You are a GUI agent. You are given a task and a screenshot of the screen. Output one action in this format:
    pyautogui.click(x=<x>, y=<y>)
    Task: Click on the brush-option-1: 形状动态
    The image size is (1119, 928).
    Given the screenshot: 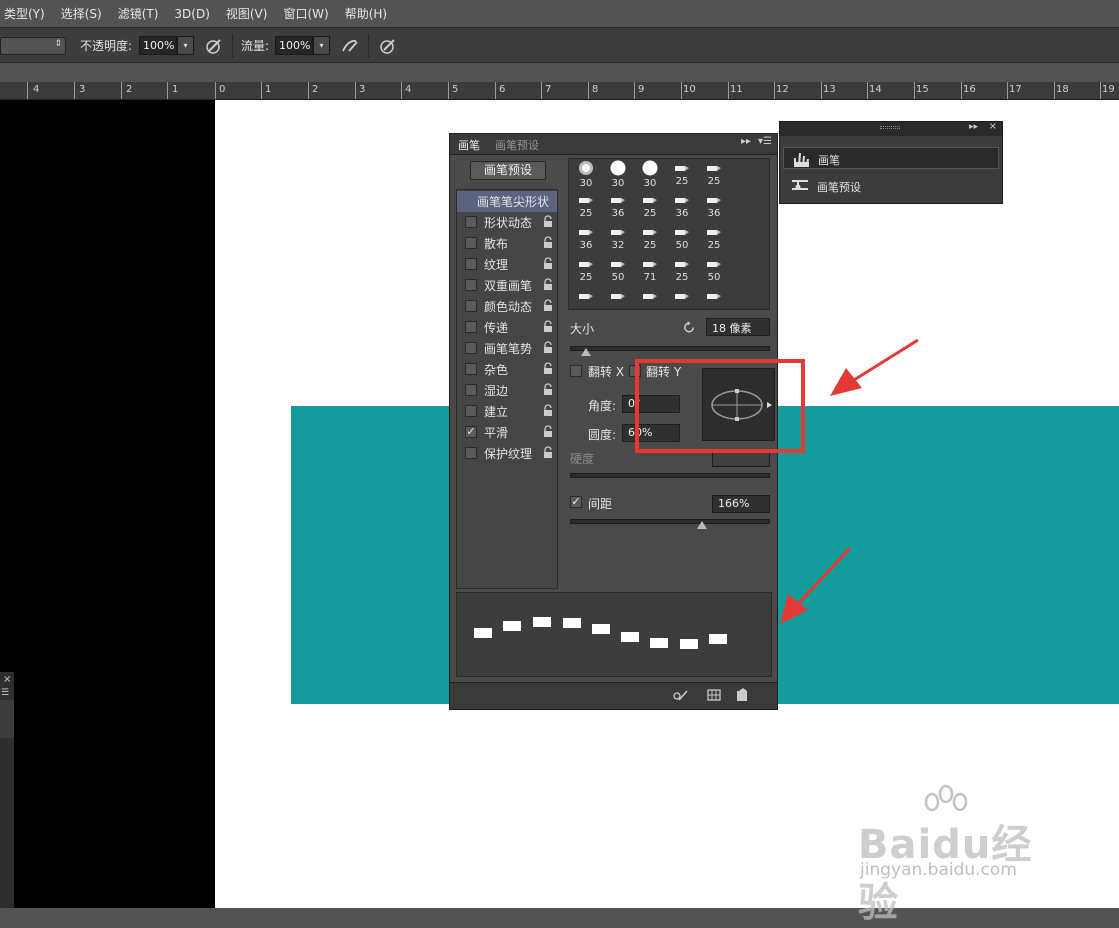 What is the action you would take?
    pyautogui.click(x=507, y=222)
    